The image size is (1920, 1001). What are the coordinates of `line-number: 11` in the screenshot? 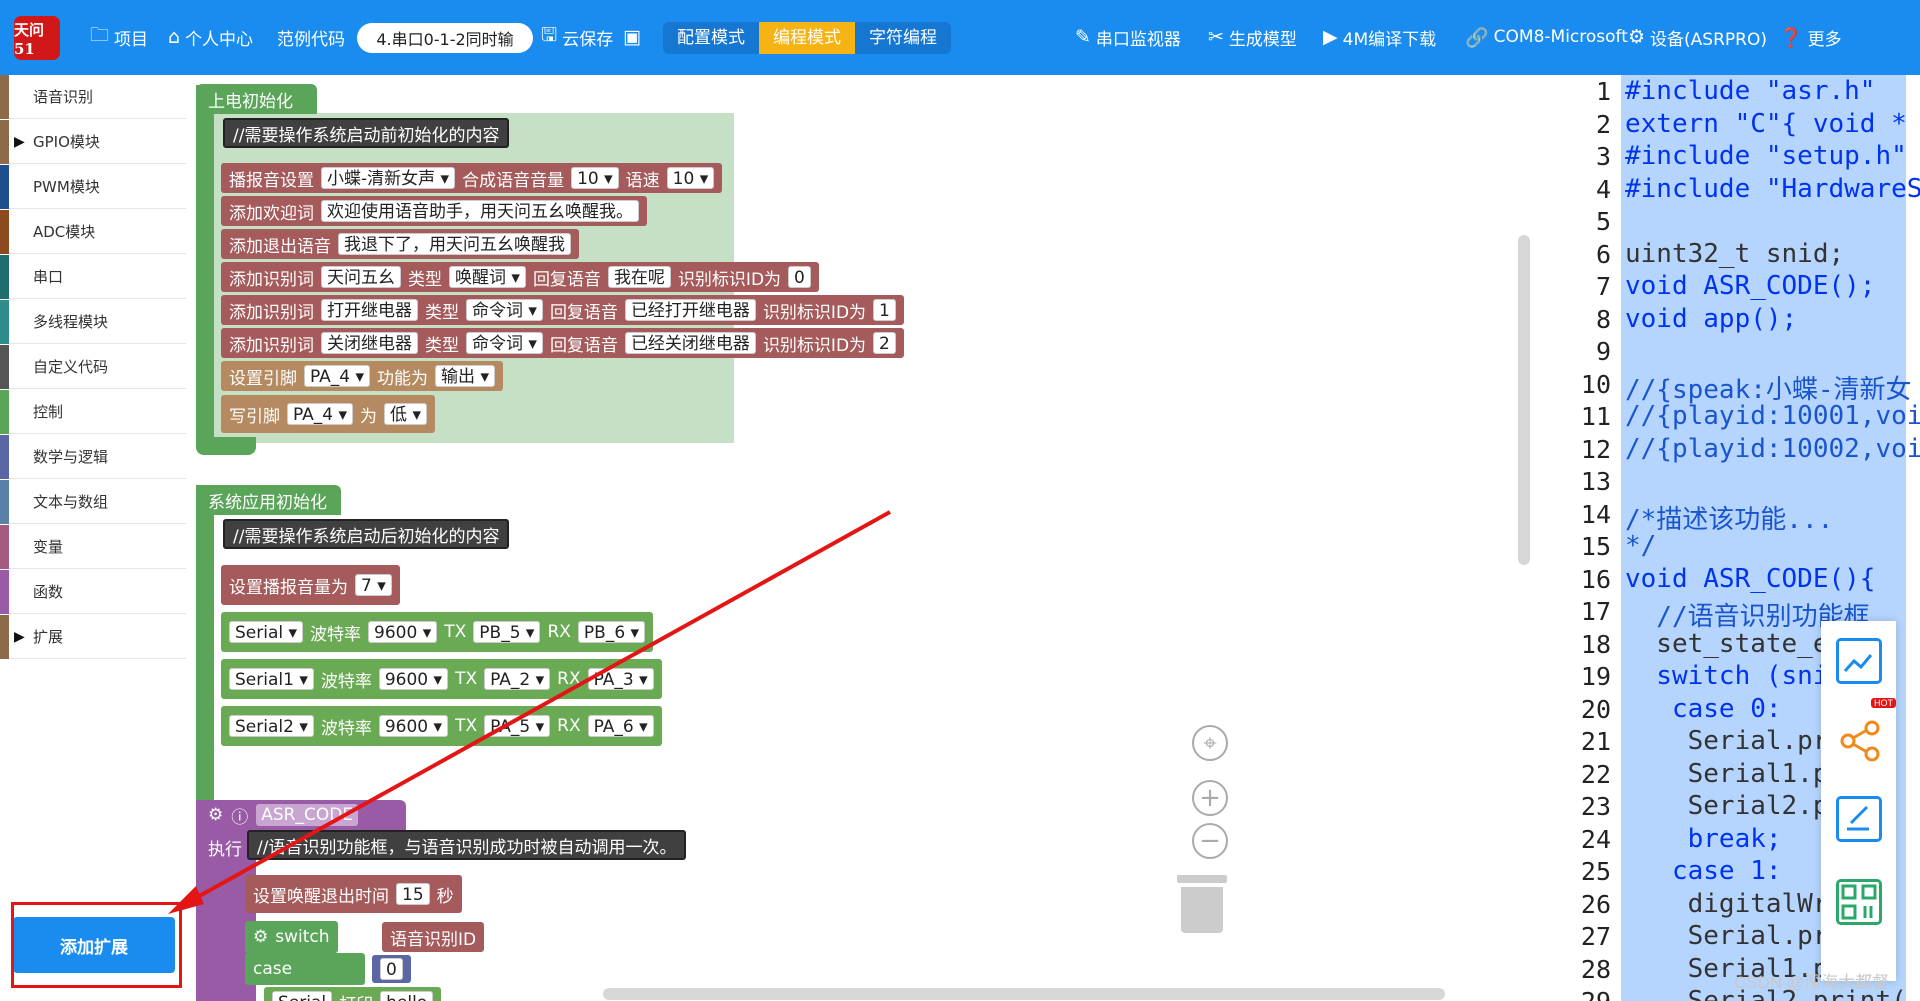 It's located at (1595, 416).